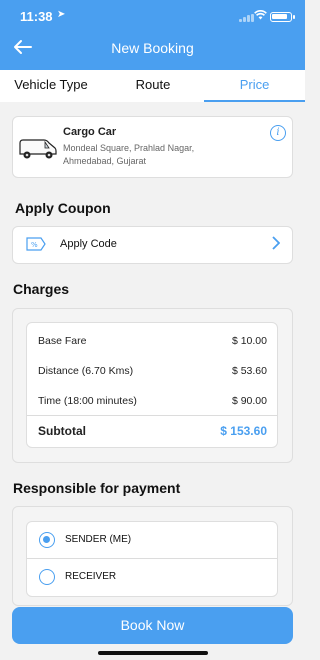  I want to click on charge-label: Time (18:00 minutes), so click(87, 401).